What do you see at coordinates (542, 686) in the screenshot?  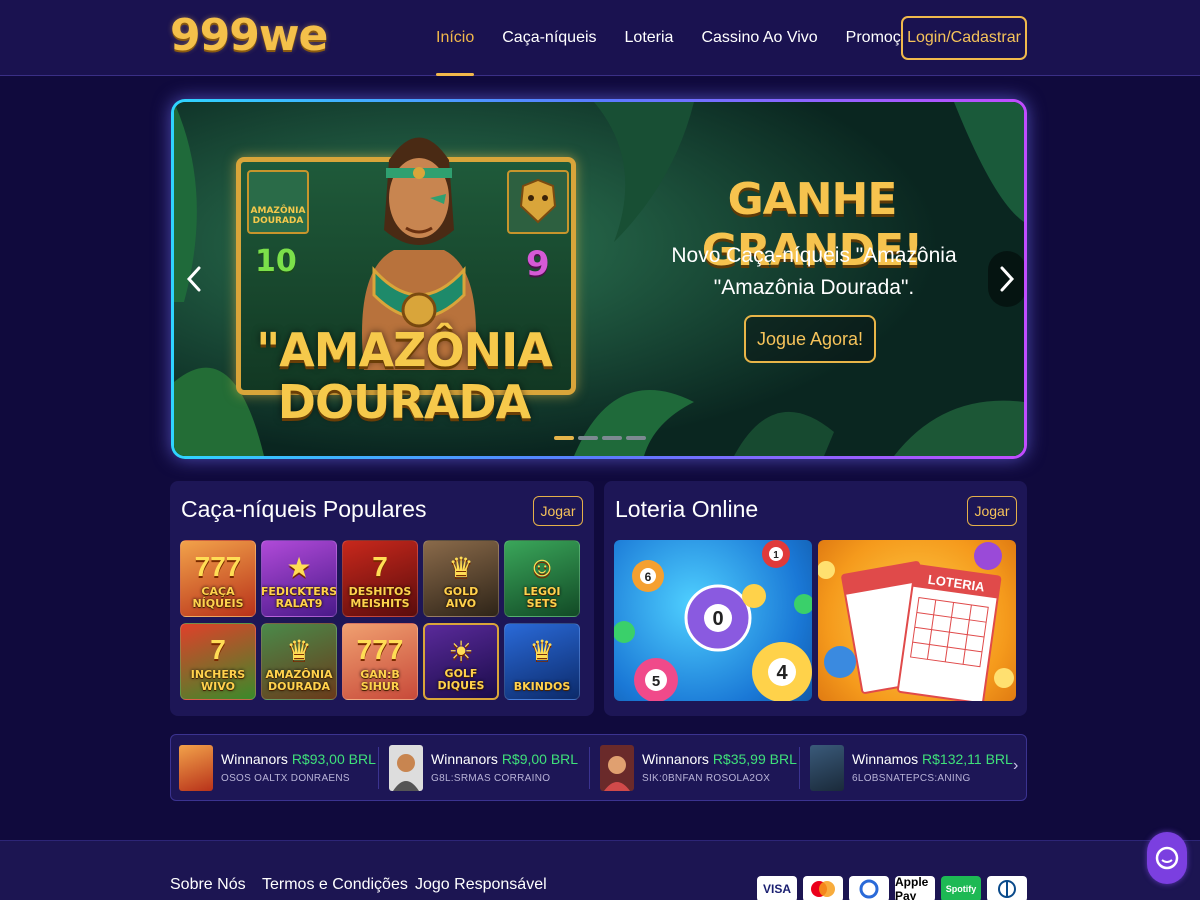 I see `game-tile-name: BKINDOS` at bounding box center [542, 686].